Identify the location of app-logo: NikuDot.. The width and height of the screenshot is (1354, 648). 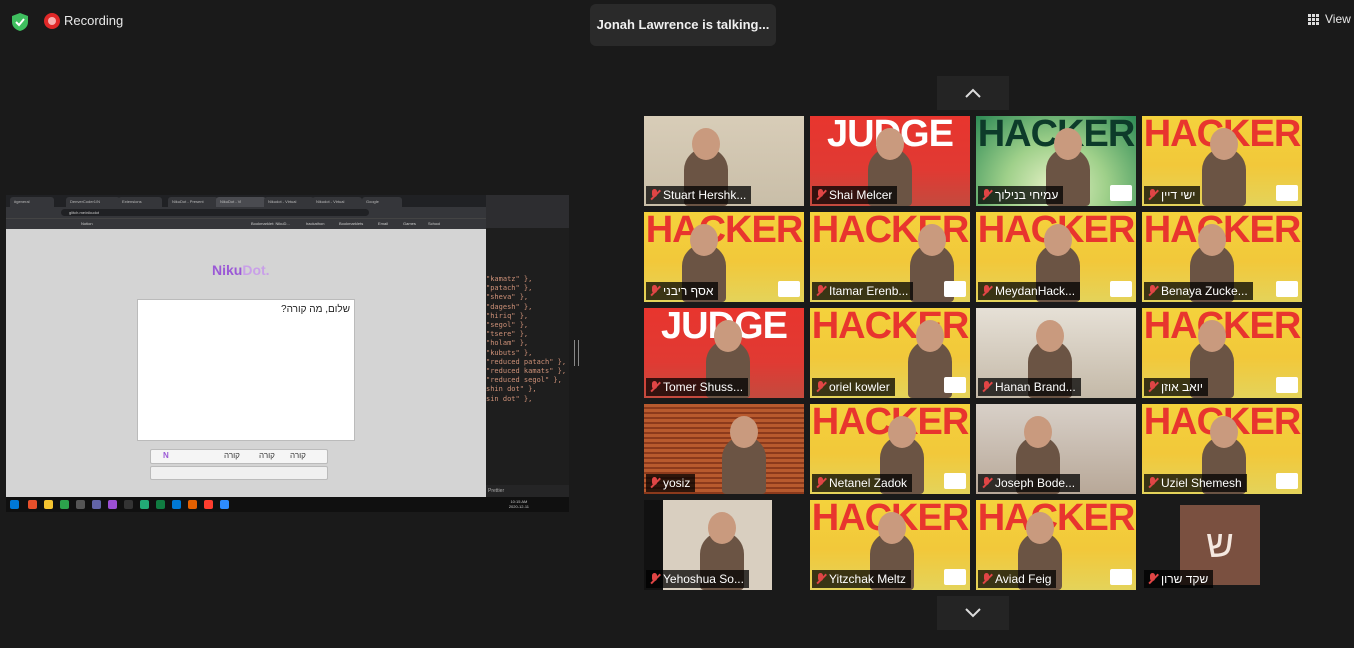
(241, 270).